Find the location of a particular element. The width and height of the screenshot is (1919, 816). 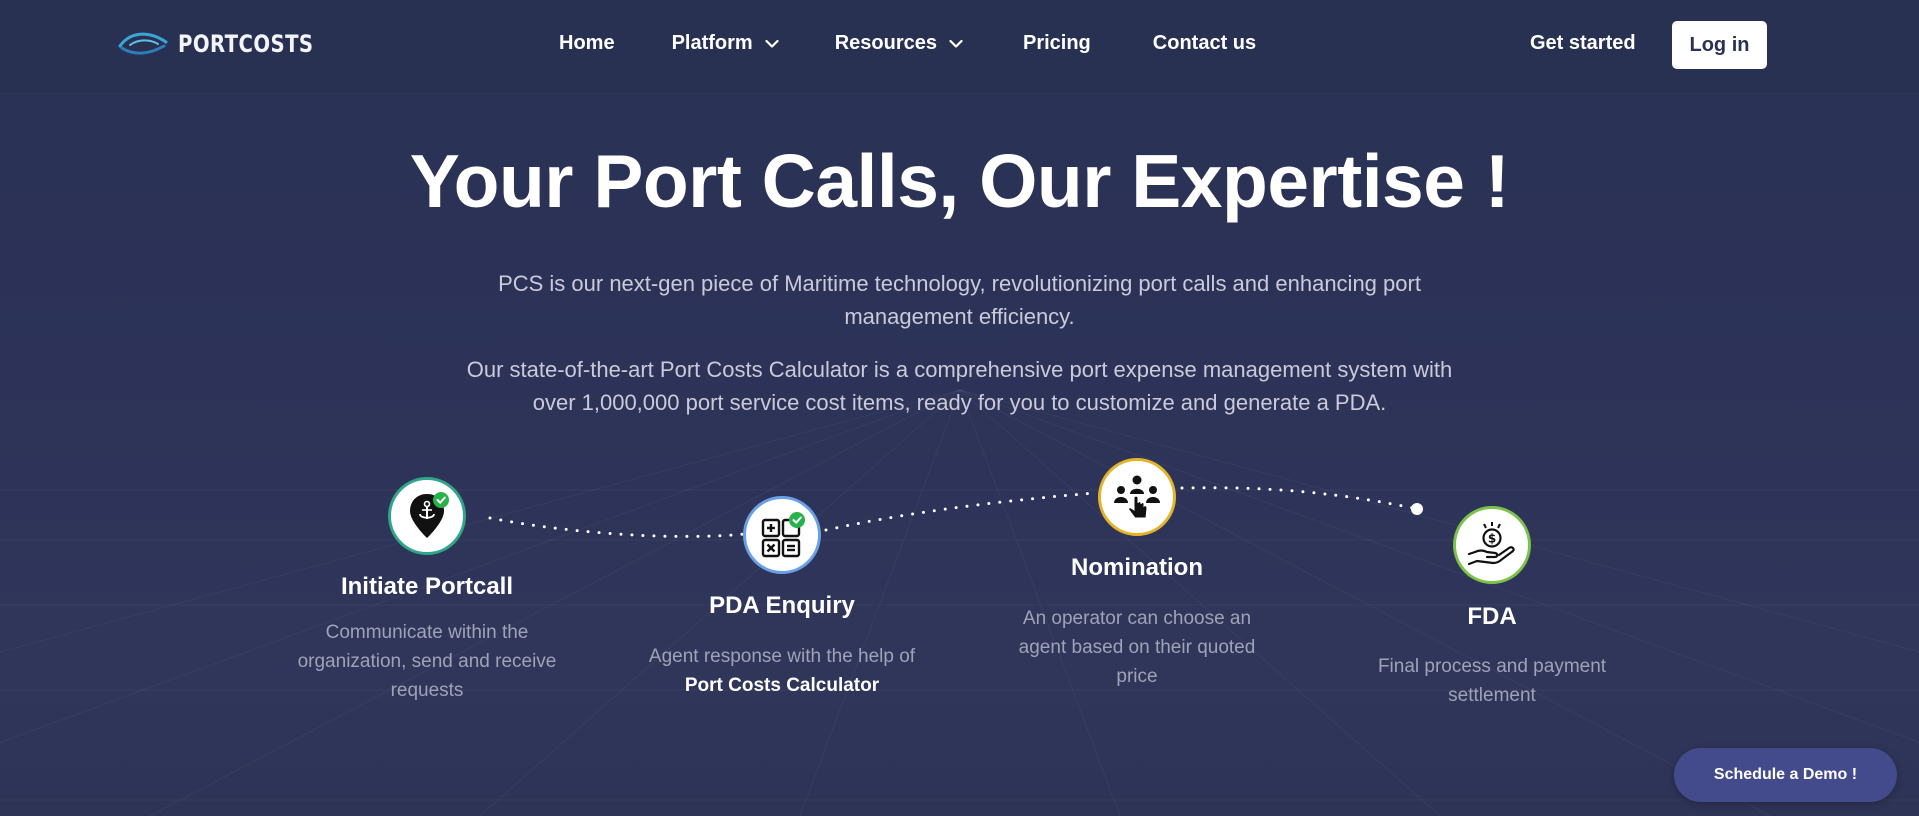

nav-item-platform: Platform is located at coordinates (725, 43).